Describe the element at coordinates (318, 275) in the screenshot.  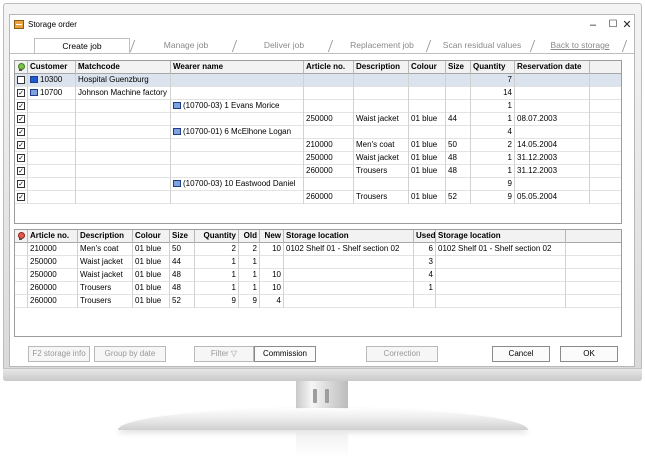
I see `storage-row: 250000 Waist jacket 01 blue 48 1 1 10 4` at that location.